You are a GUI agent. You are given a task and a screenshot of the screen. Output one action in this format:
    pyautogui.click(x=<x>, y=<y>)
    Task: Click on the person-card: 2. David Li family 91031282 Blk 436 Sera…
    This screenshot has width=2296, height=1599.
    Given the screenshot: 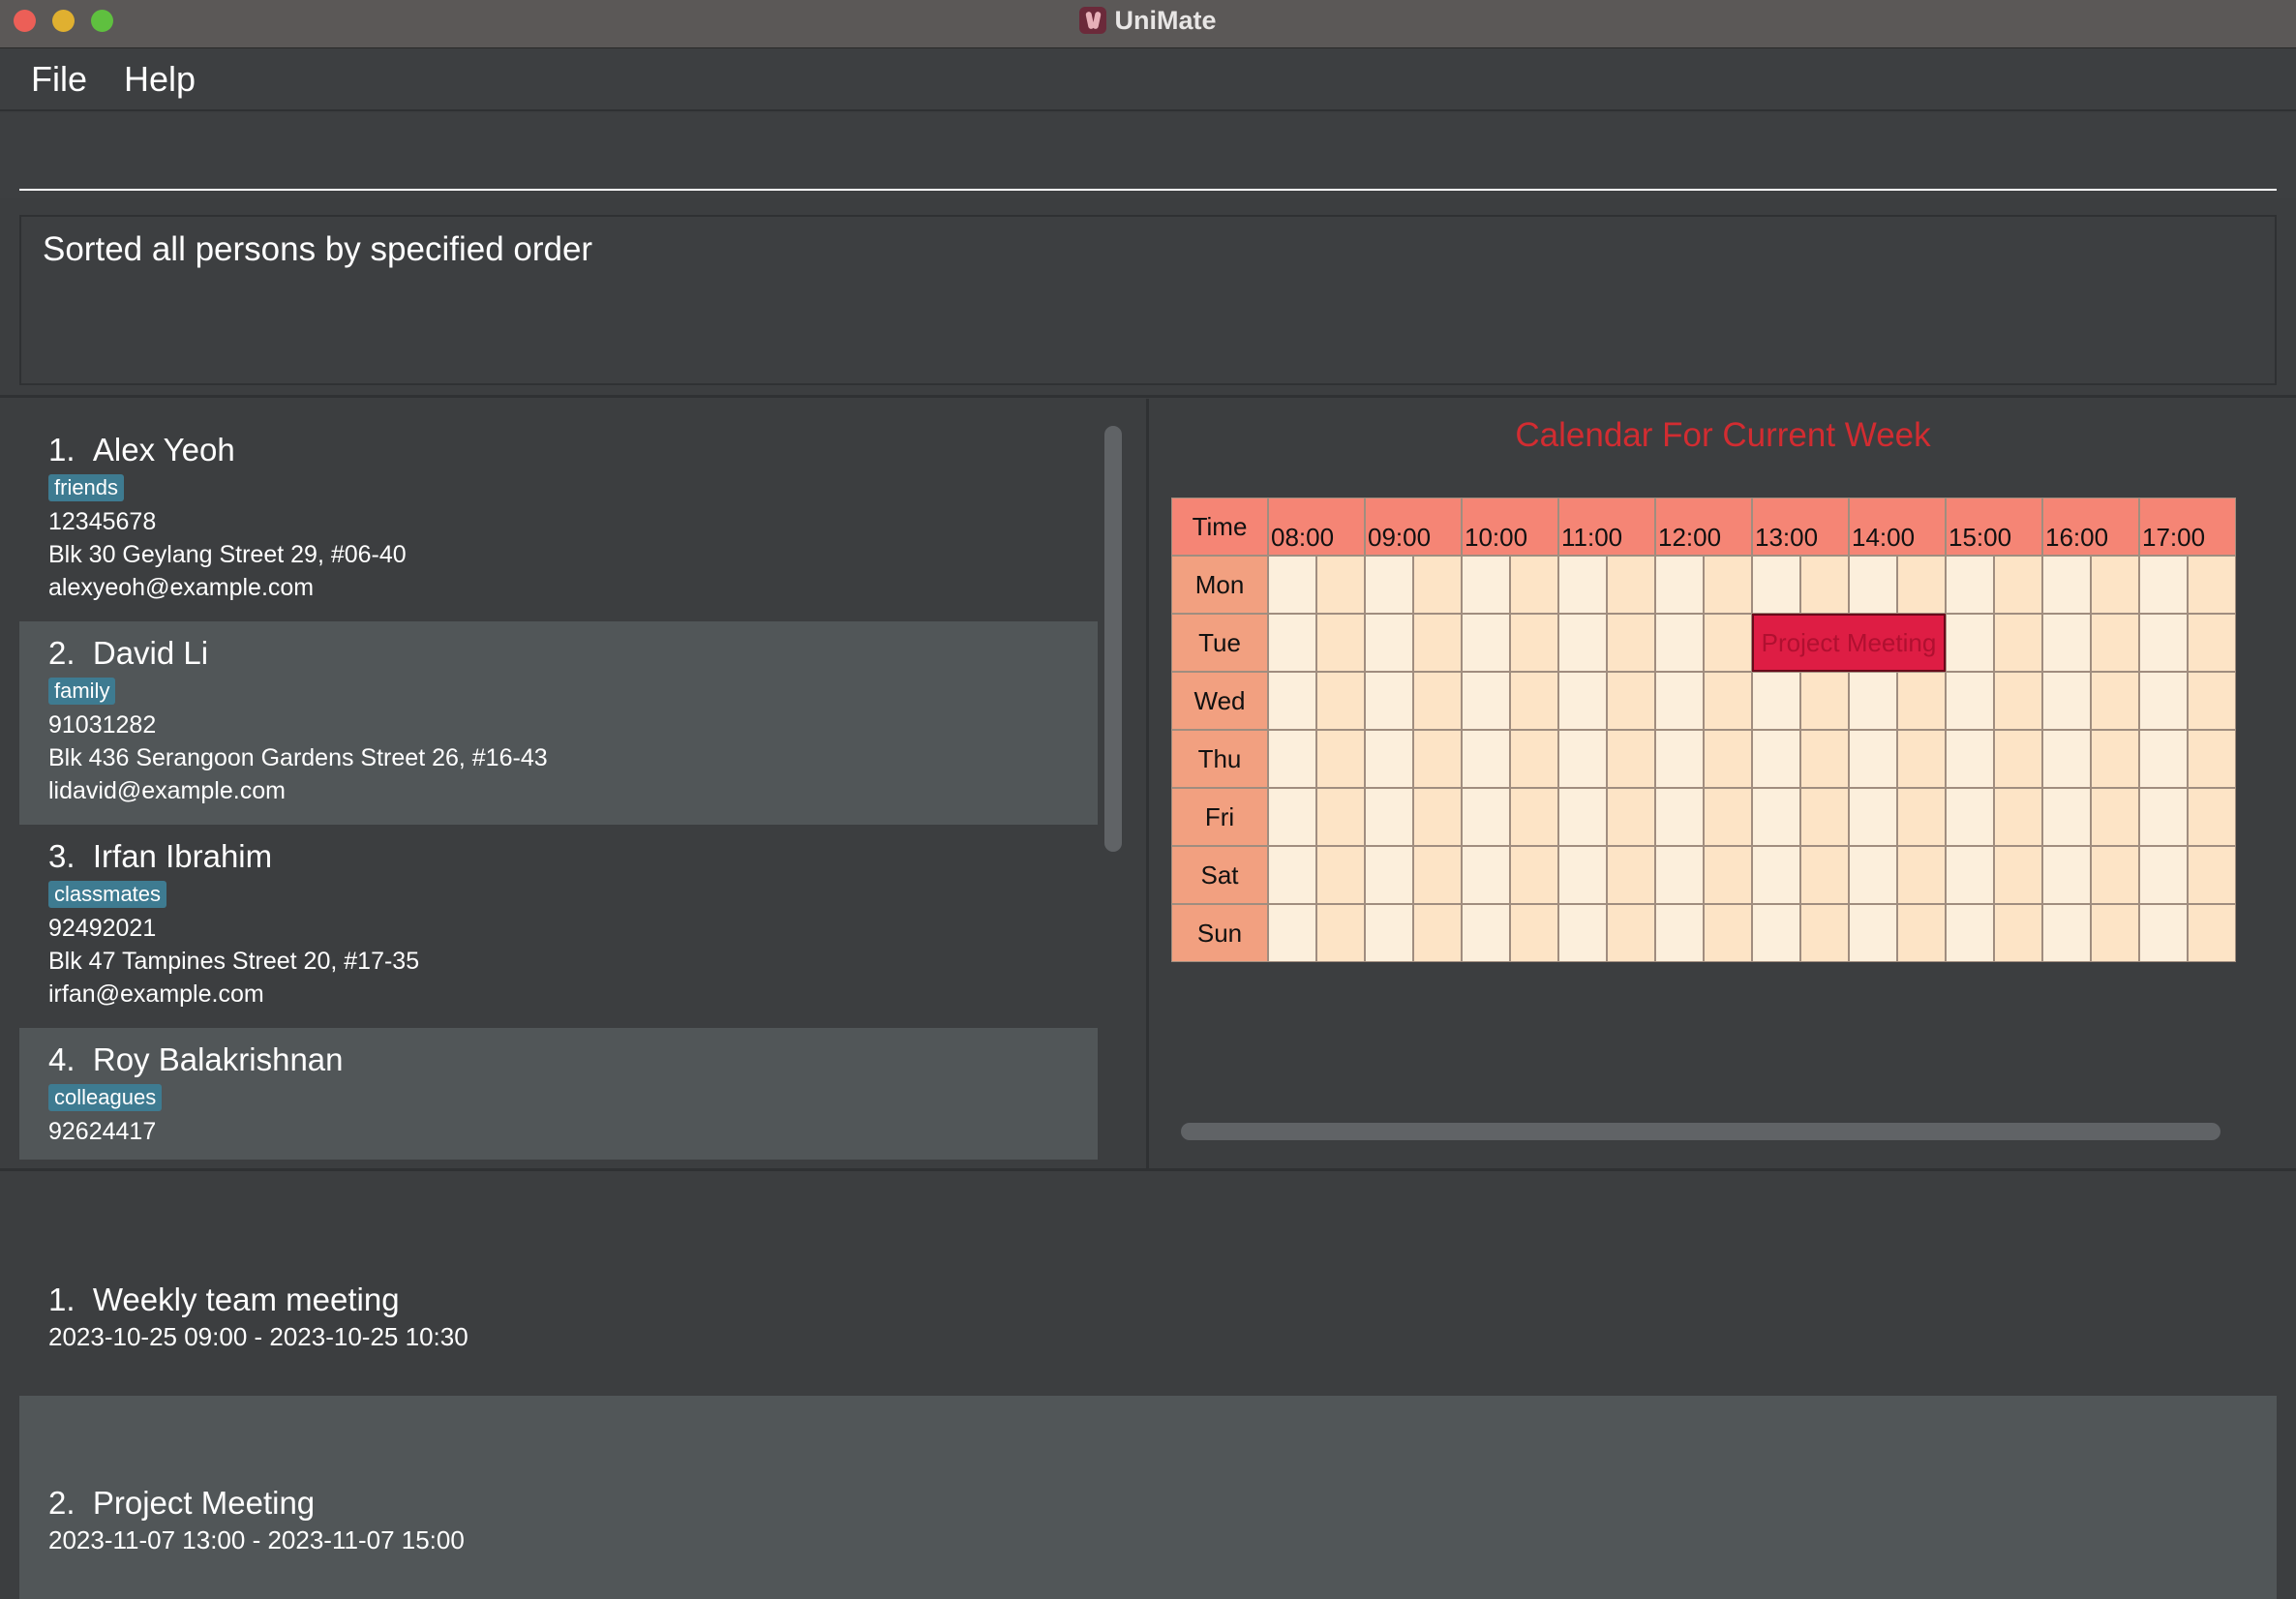 What is the action you would take?
    pyautogui.click(x=558, y=723)
    